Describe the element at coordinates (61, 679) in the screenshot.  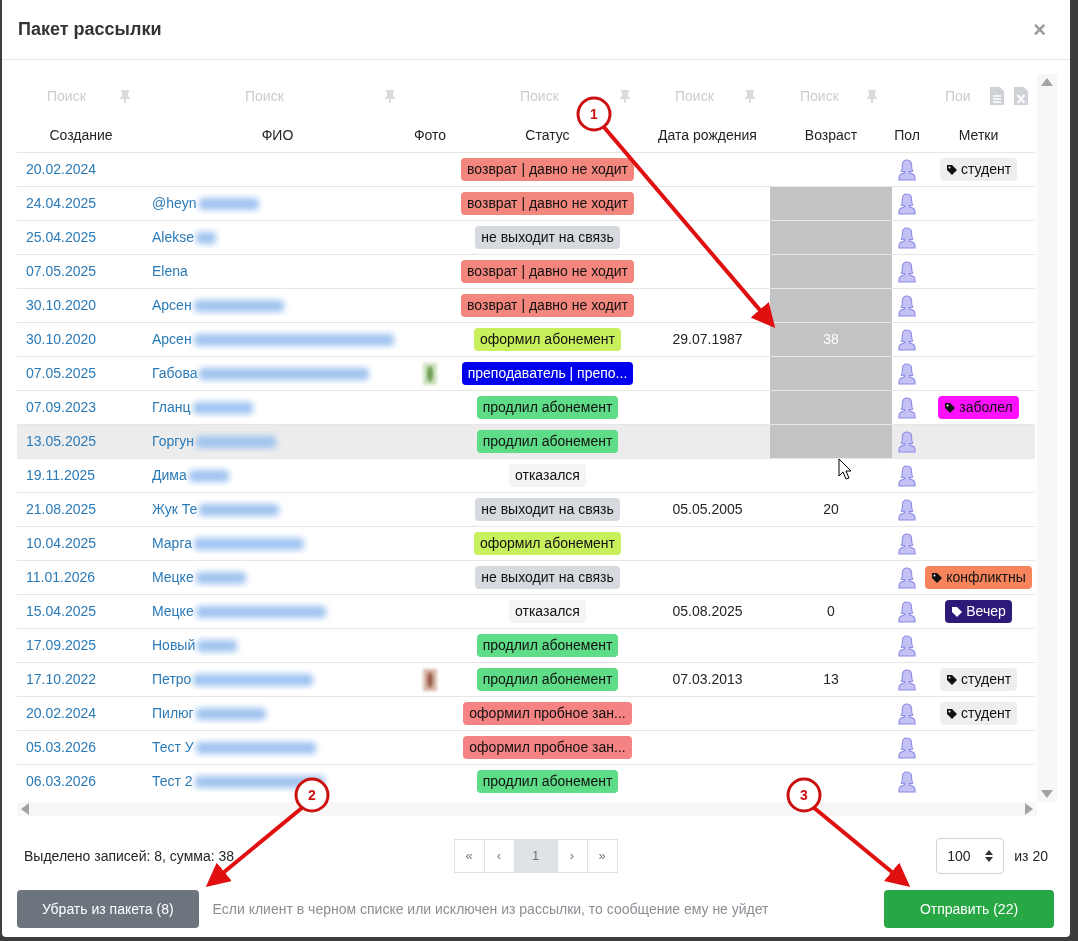
I see `date-link: 17.10.2022` at that location.